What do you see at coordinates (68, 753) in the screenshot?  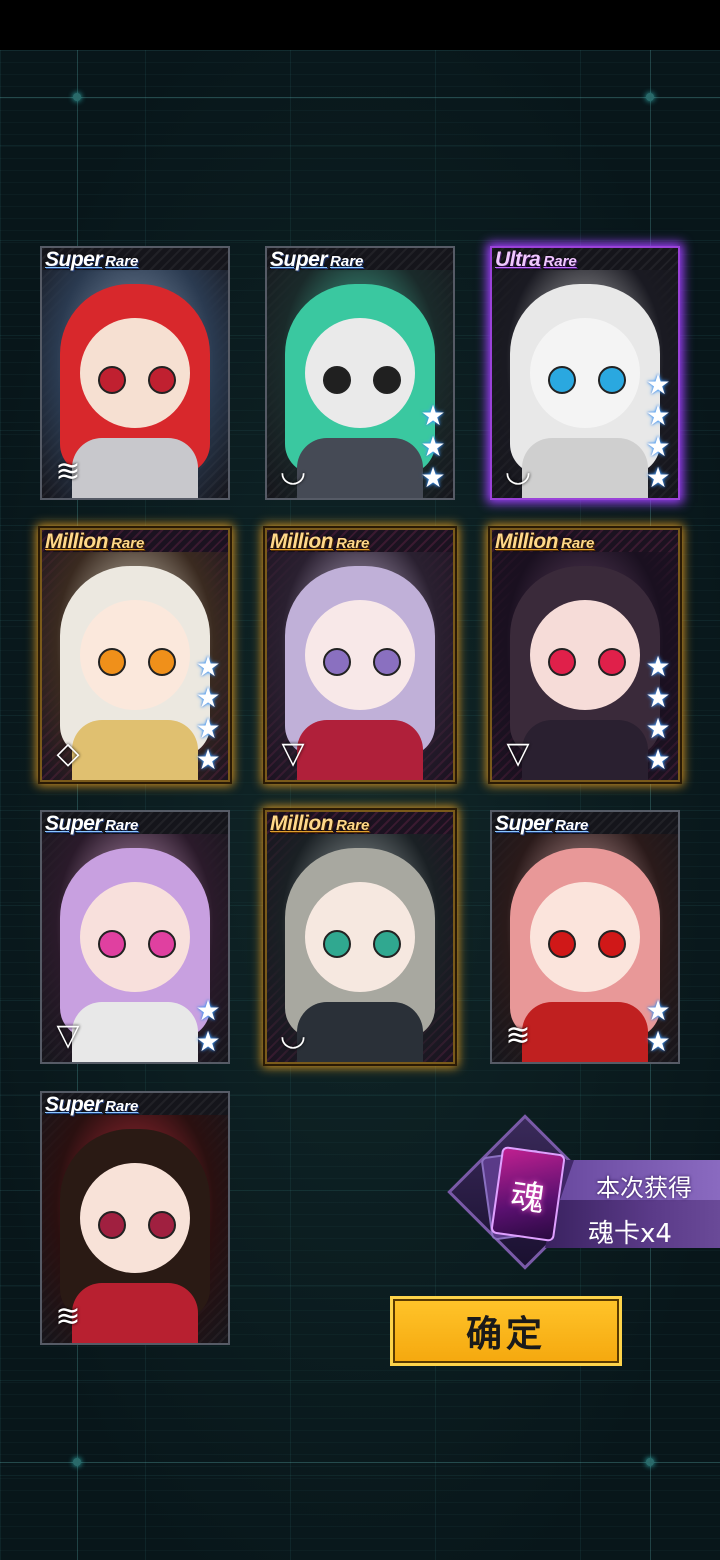 I see `element-type-icon: ◇` at bounding box center [68, 753].